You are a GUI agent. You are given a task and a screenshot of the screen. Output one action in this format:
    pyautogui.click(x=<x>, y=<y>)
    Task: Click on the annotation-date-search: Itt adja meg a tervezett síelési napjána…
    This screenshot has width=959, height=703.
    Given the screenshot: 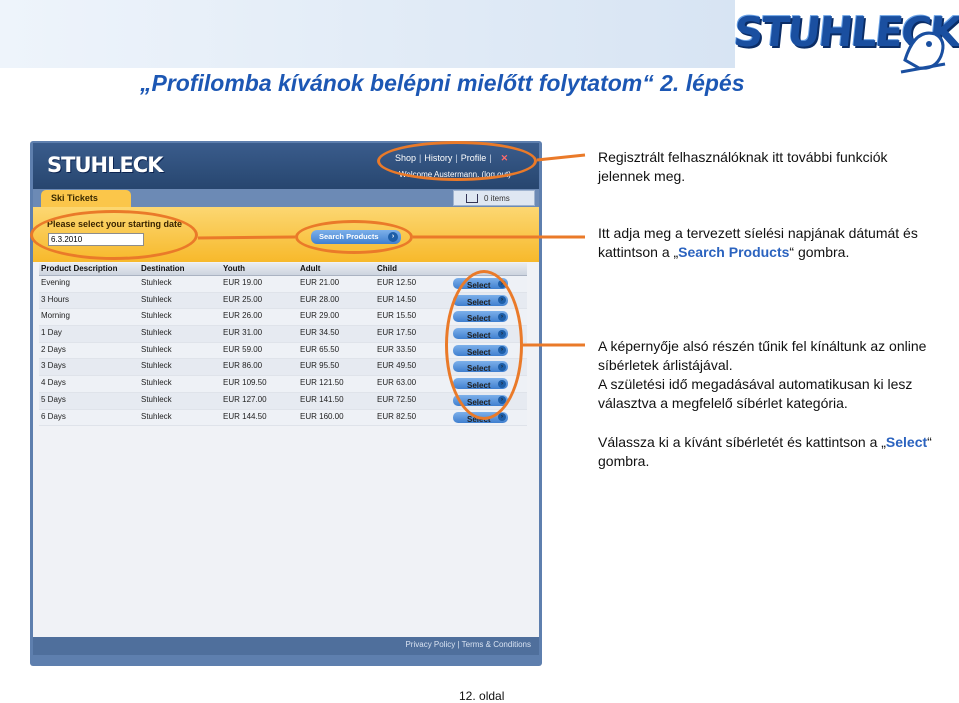 What is the action you would take?
    pyautogui.click(x=768, y=243)
    